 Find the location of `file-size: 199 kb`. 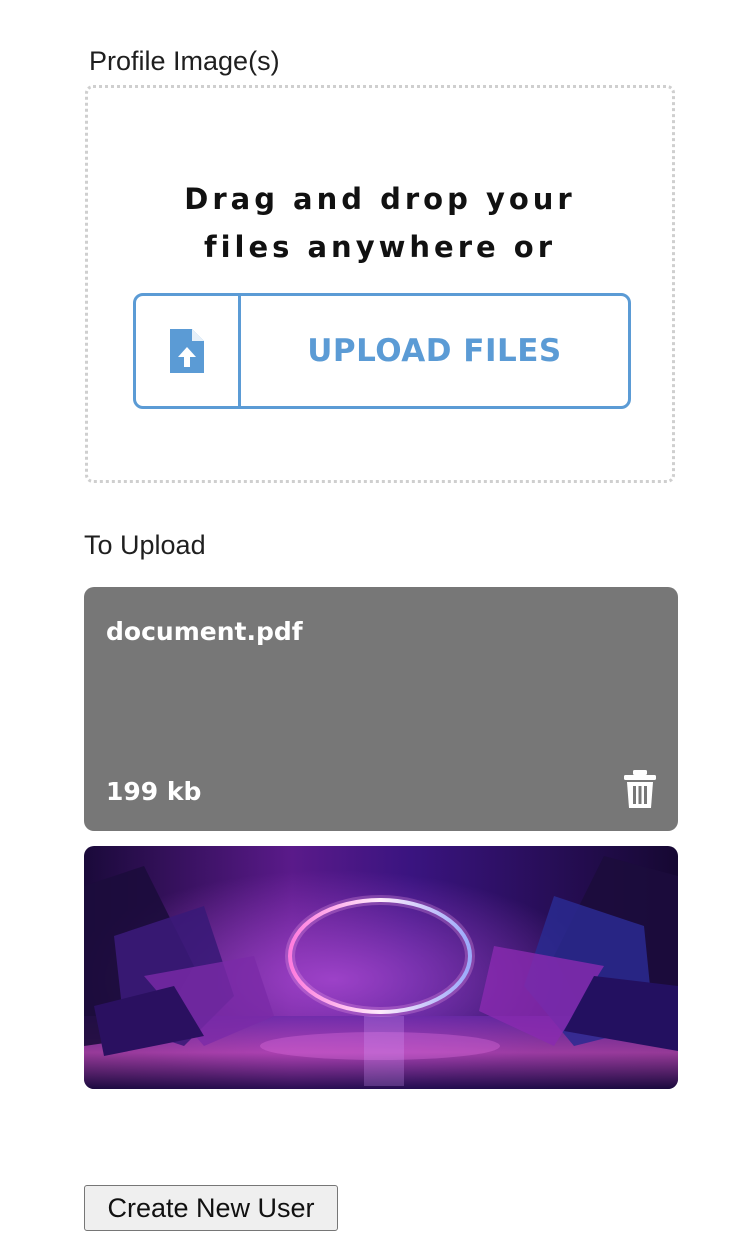

file-size: 199 kb is located at coordinates (154, 791).